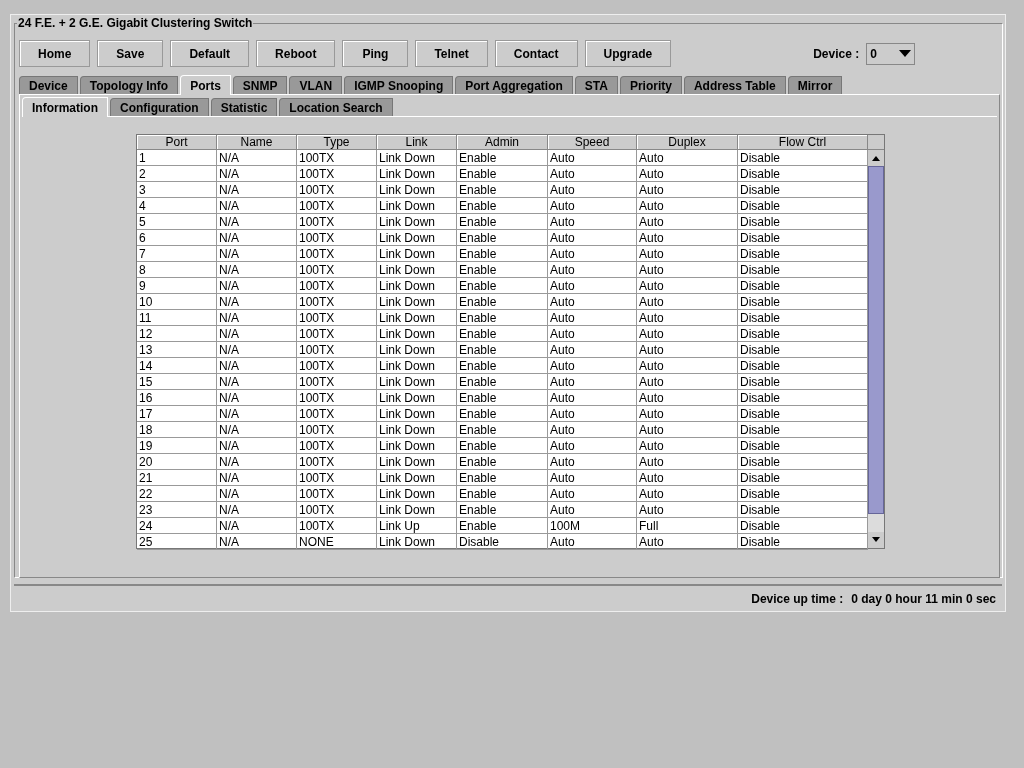 This screenshot has height=768, width=1024. I want to click on tab: STA, so click(596, 85).